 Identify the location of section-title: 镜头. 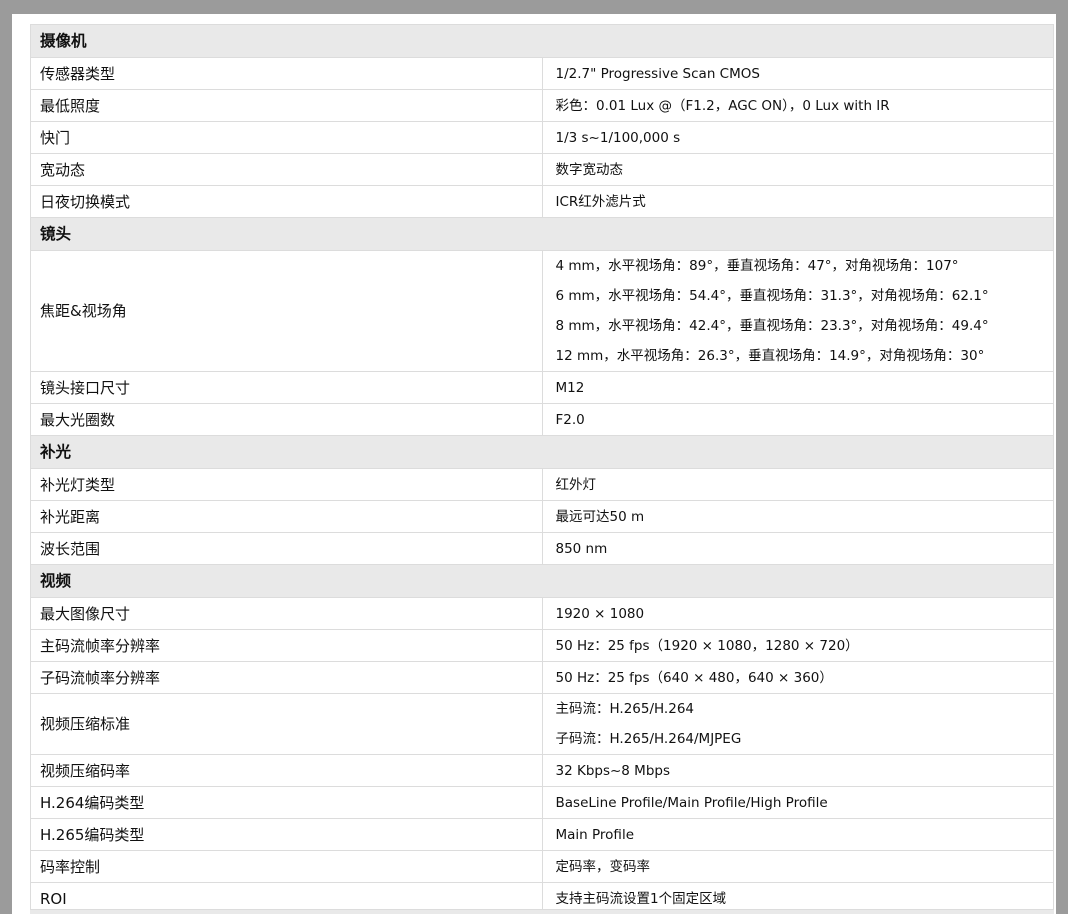
(542, 234).